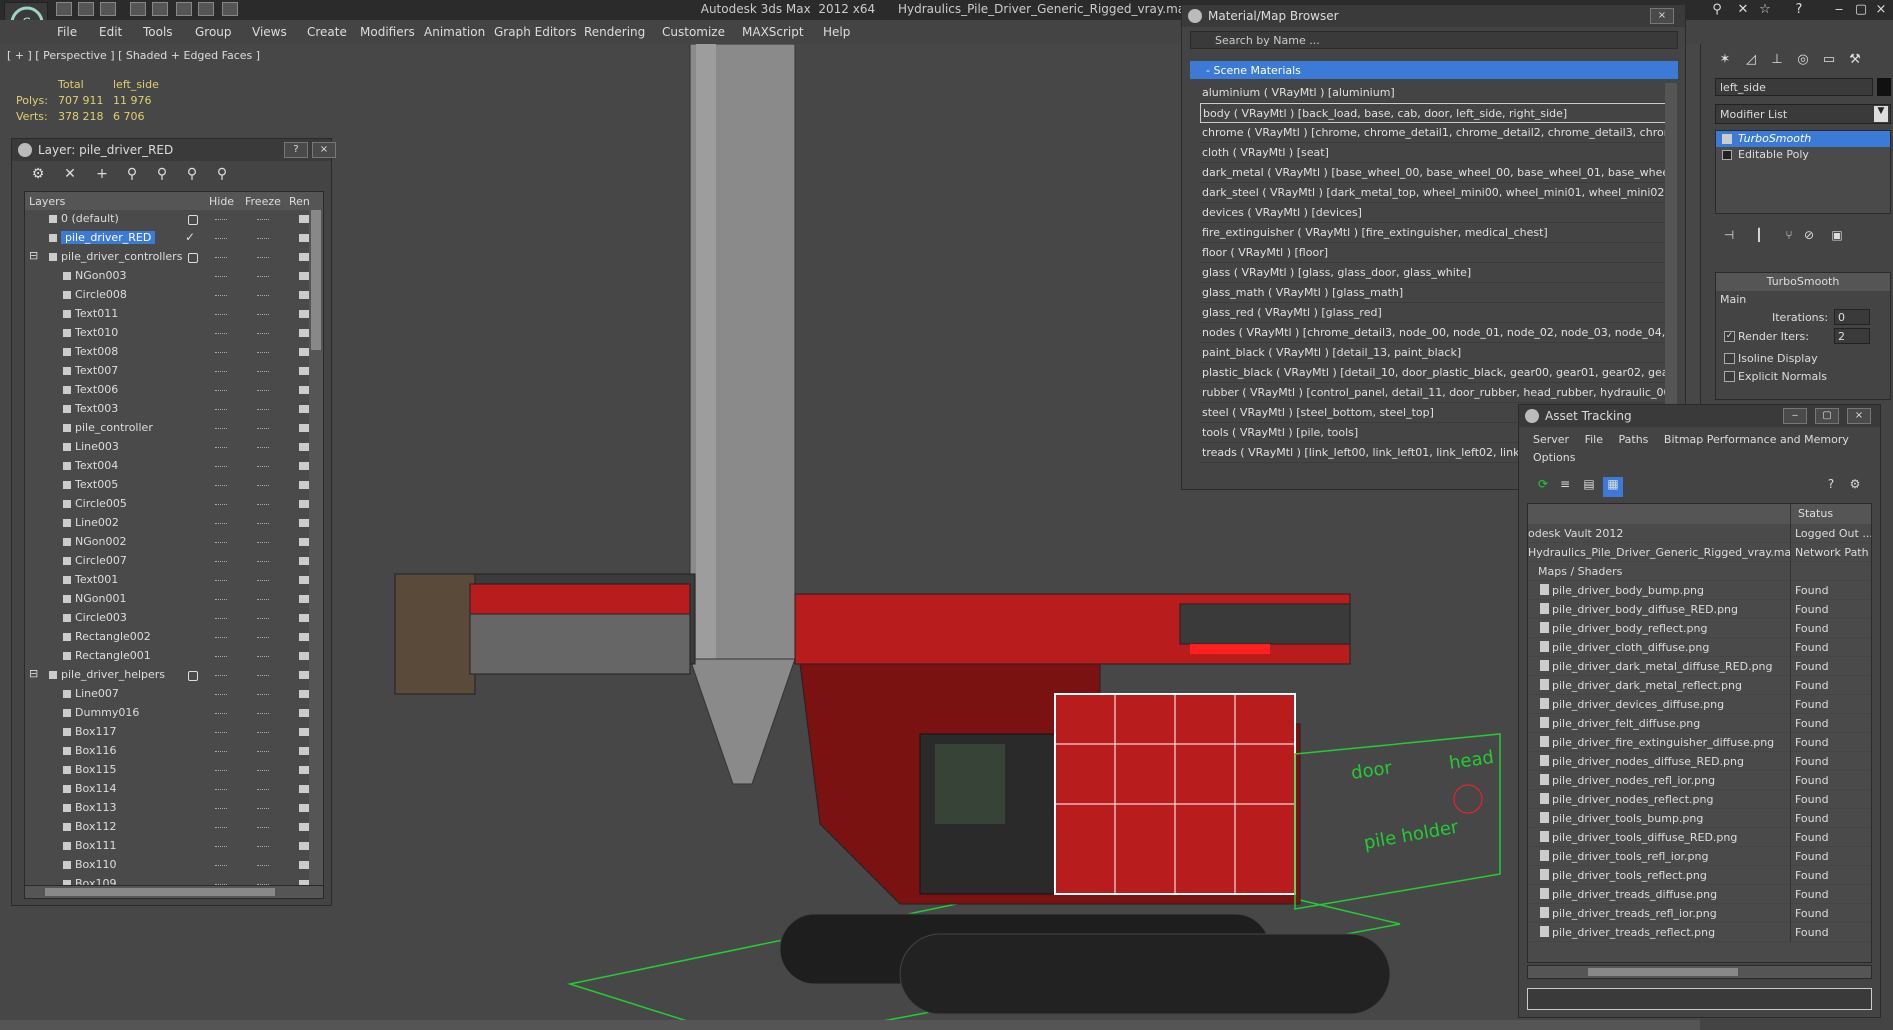 Image resolution: width=1893 pixels, height=1030 pixels. I want to click on layer-name: pile_driver_controllers, so click(121, 256).